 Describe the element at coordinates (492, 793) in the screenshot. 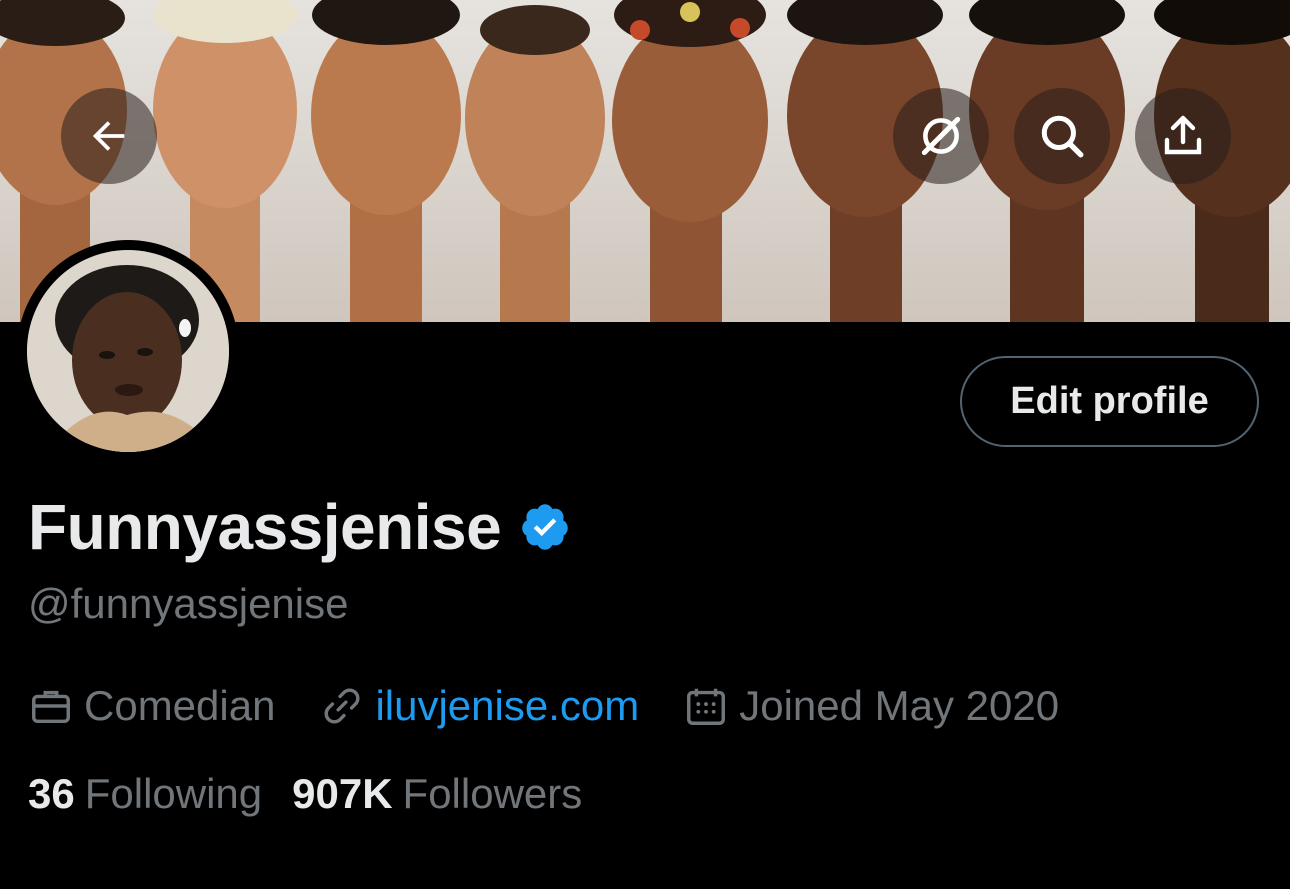

I see `followers-label: Followers` at that location.